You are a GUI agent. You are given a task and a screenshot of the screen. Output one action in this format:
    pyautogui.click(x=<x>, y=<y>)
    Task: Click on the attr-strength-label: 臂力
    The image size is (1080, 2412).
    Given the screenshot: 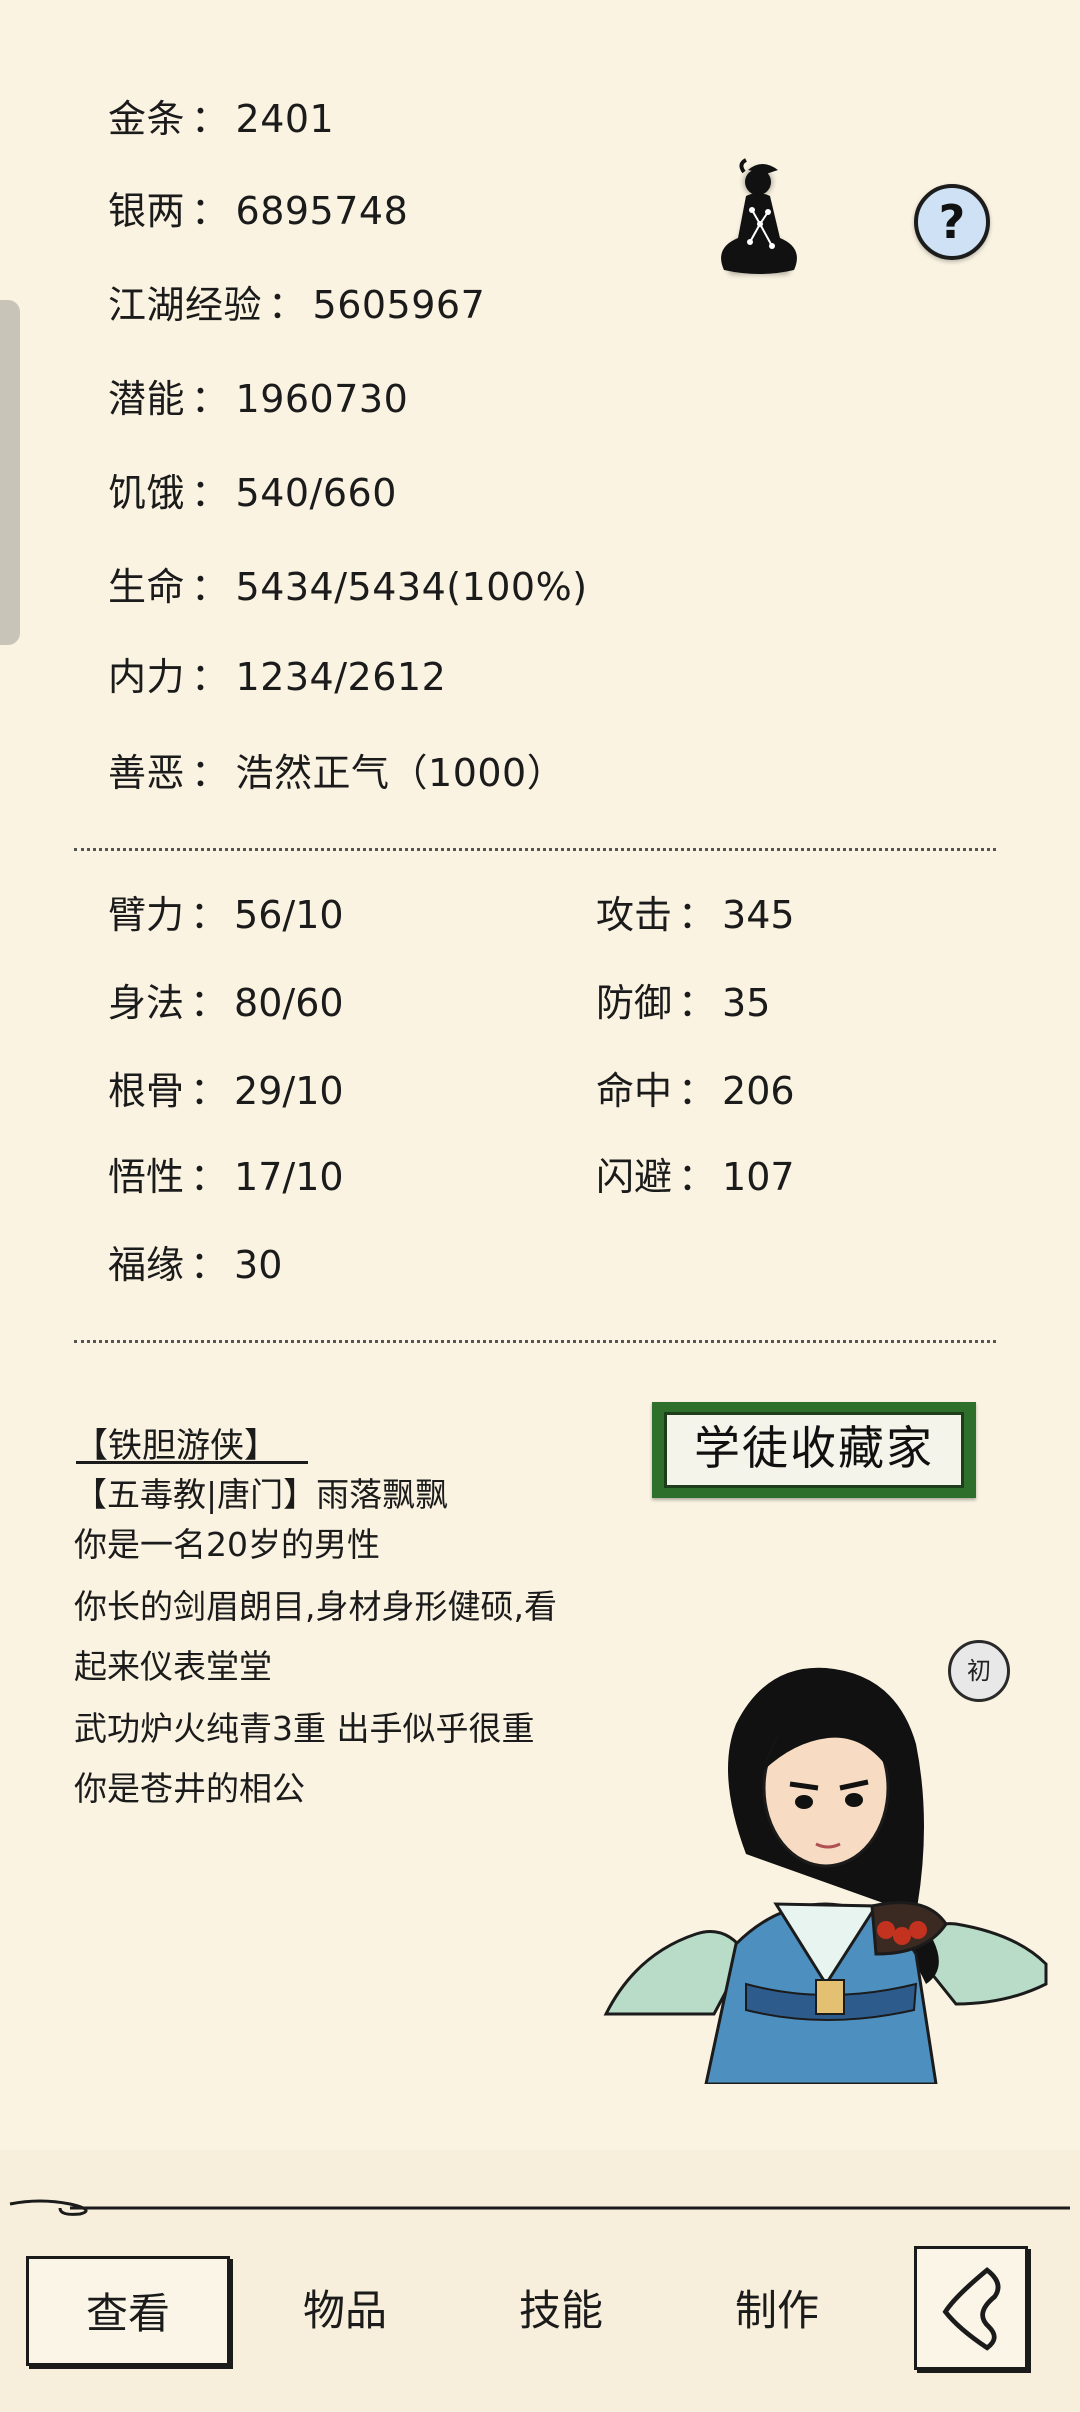 What is the action you would take?
    pyautogui.click(x=146, y=915)
    